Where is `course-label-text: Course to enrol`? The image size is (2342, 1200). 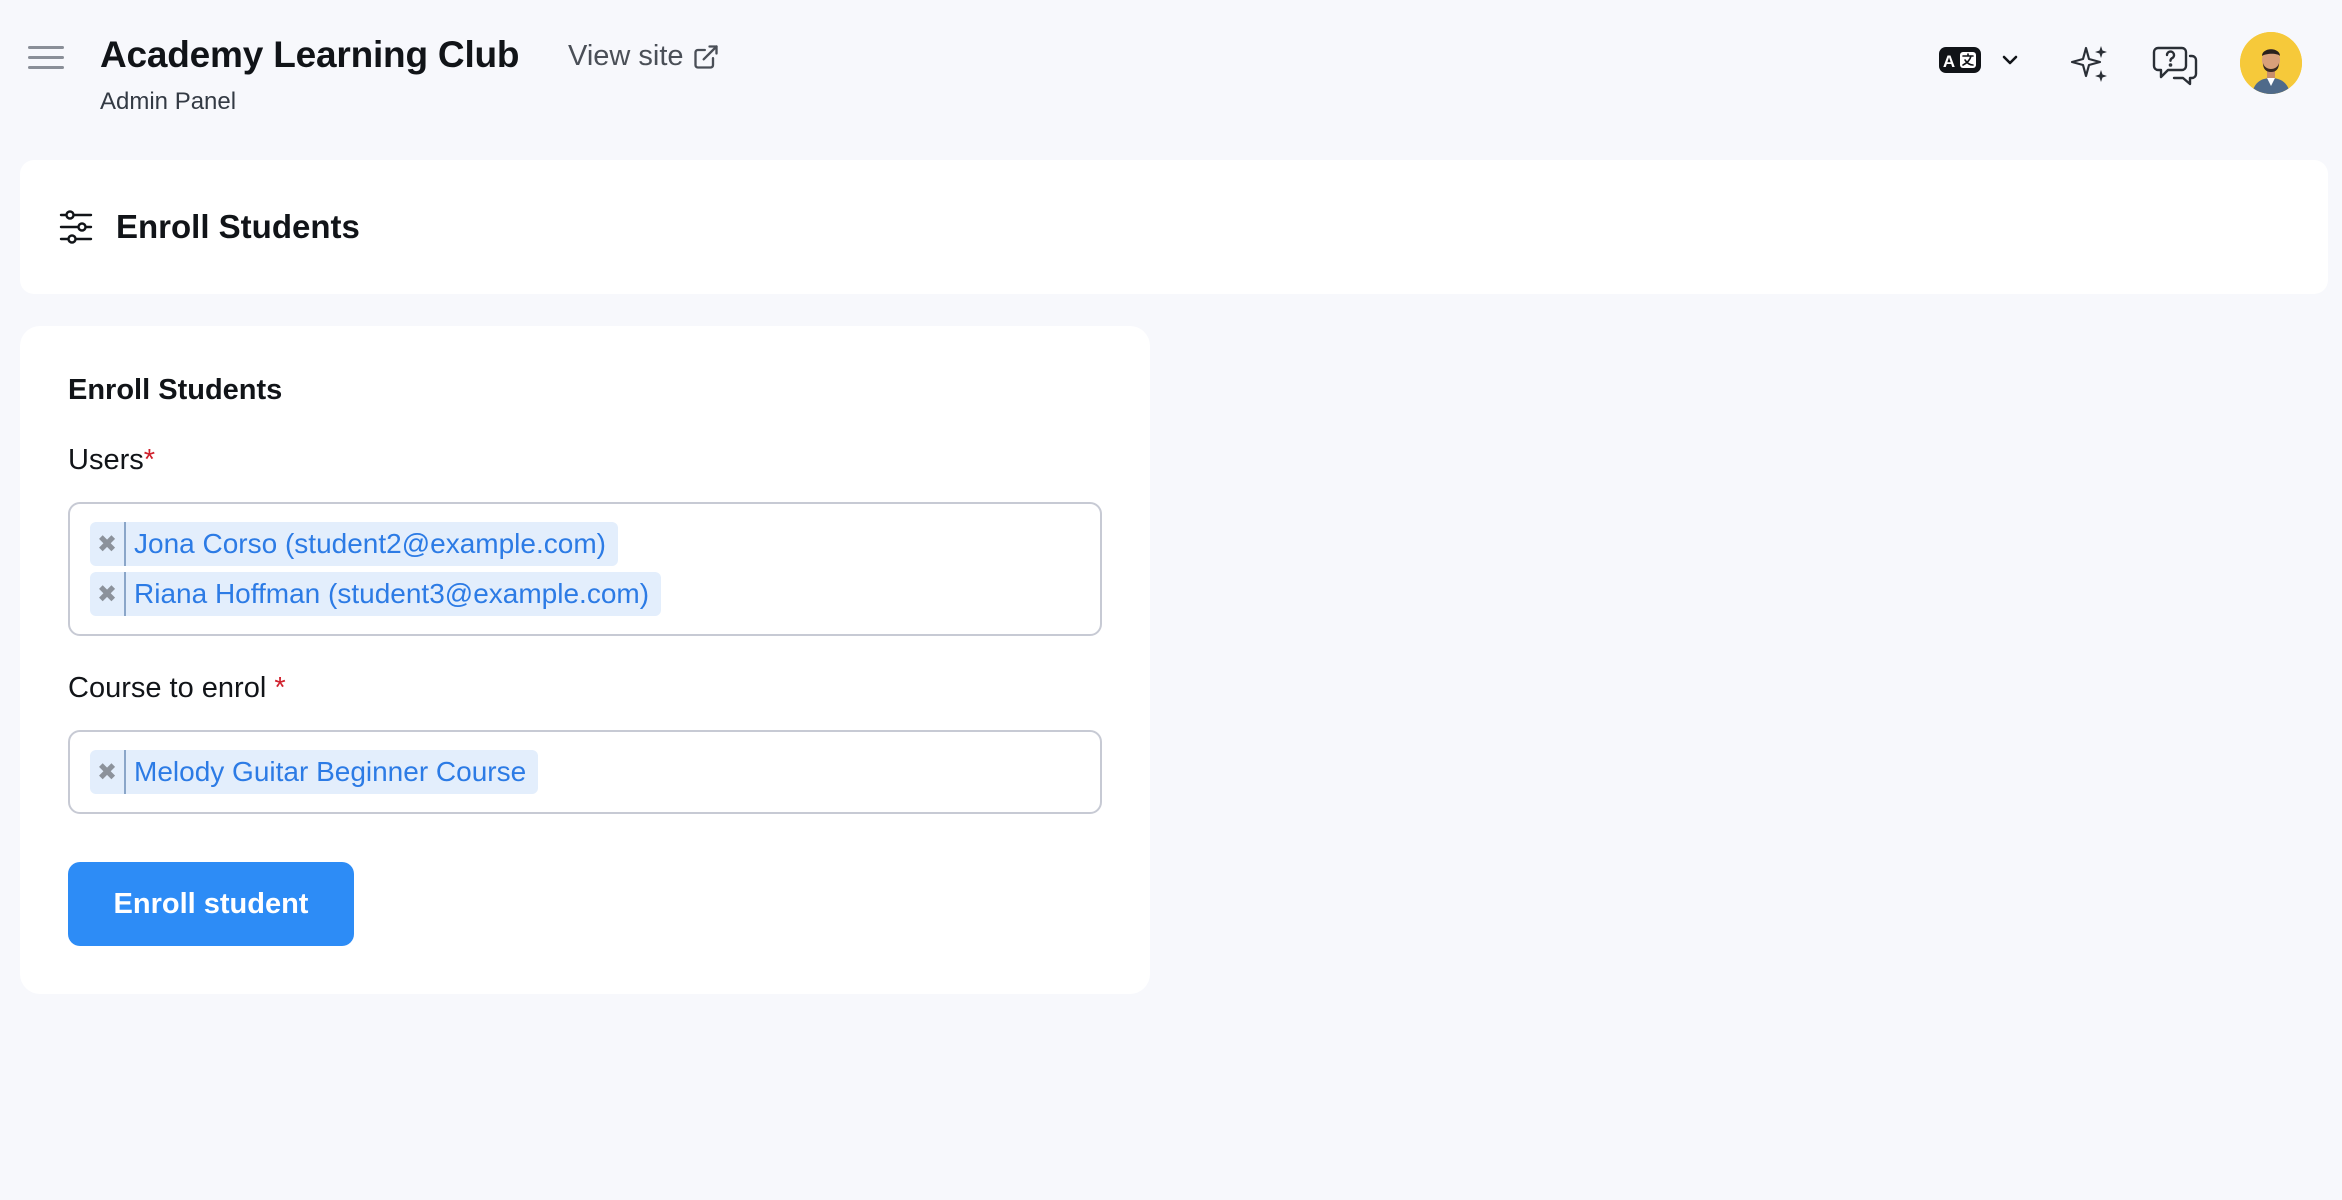
course-label-text: Course to enrol is located at coordinates (171, 688).